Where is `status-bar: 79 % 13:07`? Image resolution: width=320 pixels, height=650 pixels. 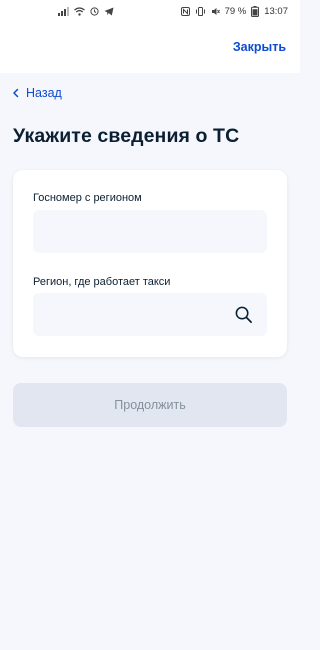 status-bar: 79 % 13:07 is located at coordinates (150, 11).